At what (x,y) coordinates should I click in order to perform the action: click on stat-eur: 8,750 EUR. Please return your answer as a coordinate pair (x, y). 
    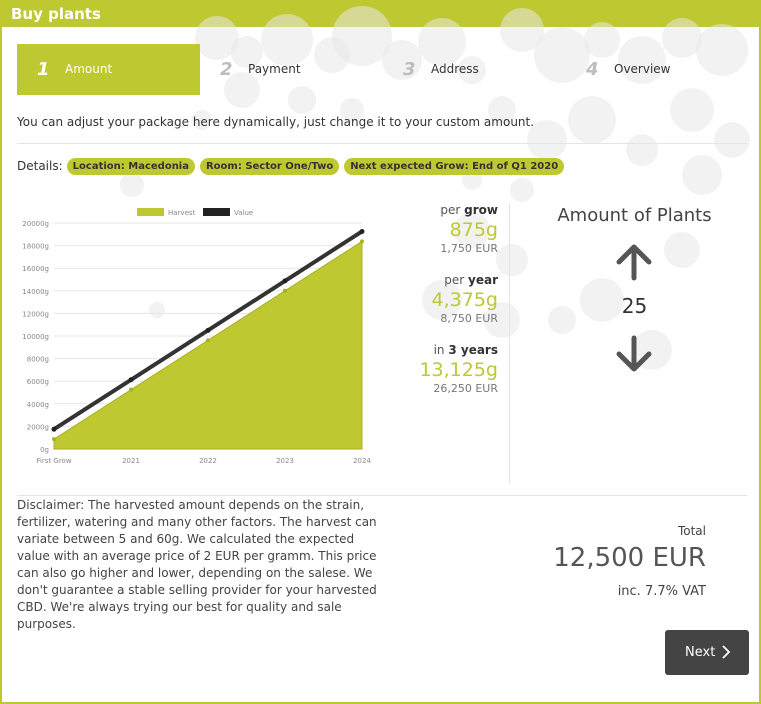
    Looking at the image, I should click on (469, 318).